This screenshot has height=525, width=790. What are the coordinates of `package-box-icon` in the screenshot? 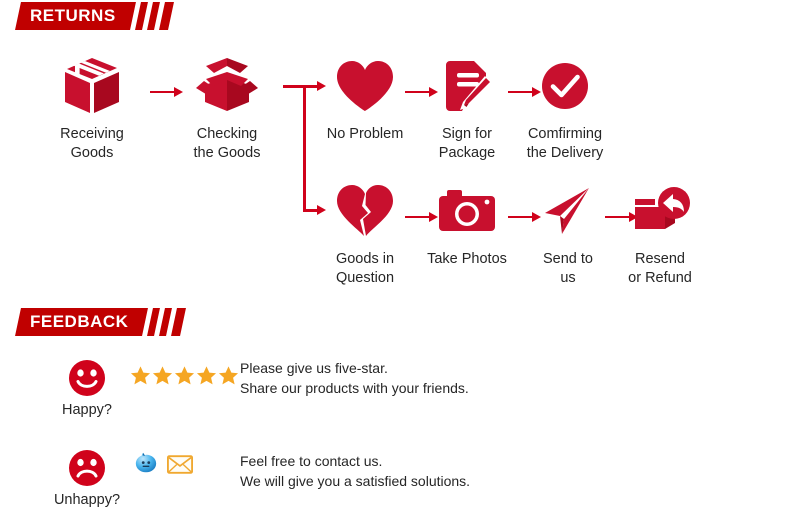 It's located at (92, 86).